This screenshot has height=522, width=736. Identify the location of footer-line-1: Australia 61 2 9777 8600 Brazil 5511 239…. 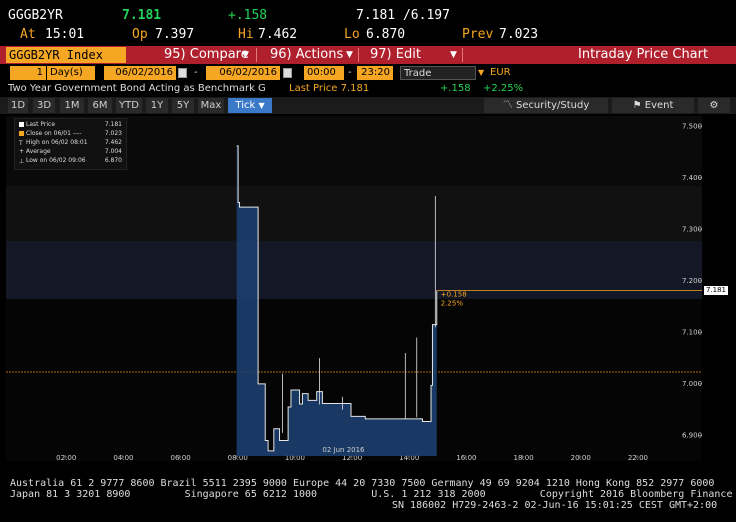
(362, 483).